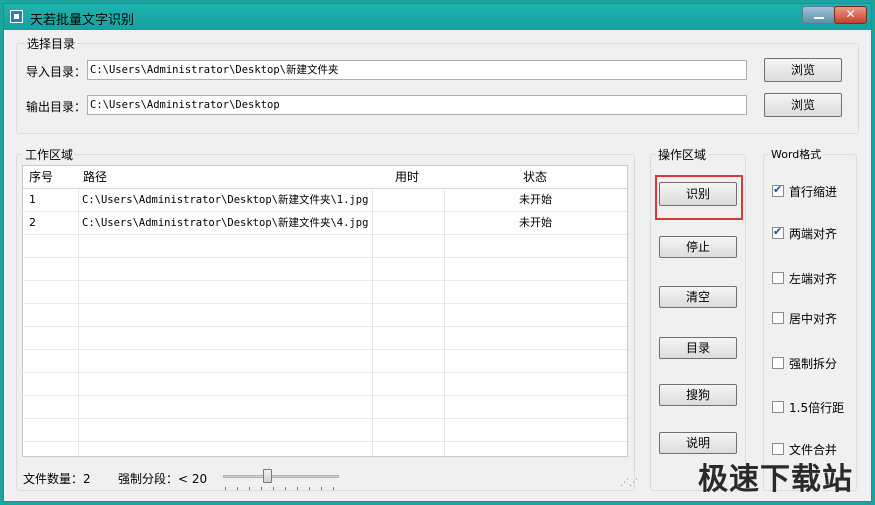 This screenshot has width=875, height=505. What do you see at coordinates (698, 297) in the screenshot?
I see `clear-button: 清空` at bounding box center [698, 297].